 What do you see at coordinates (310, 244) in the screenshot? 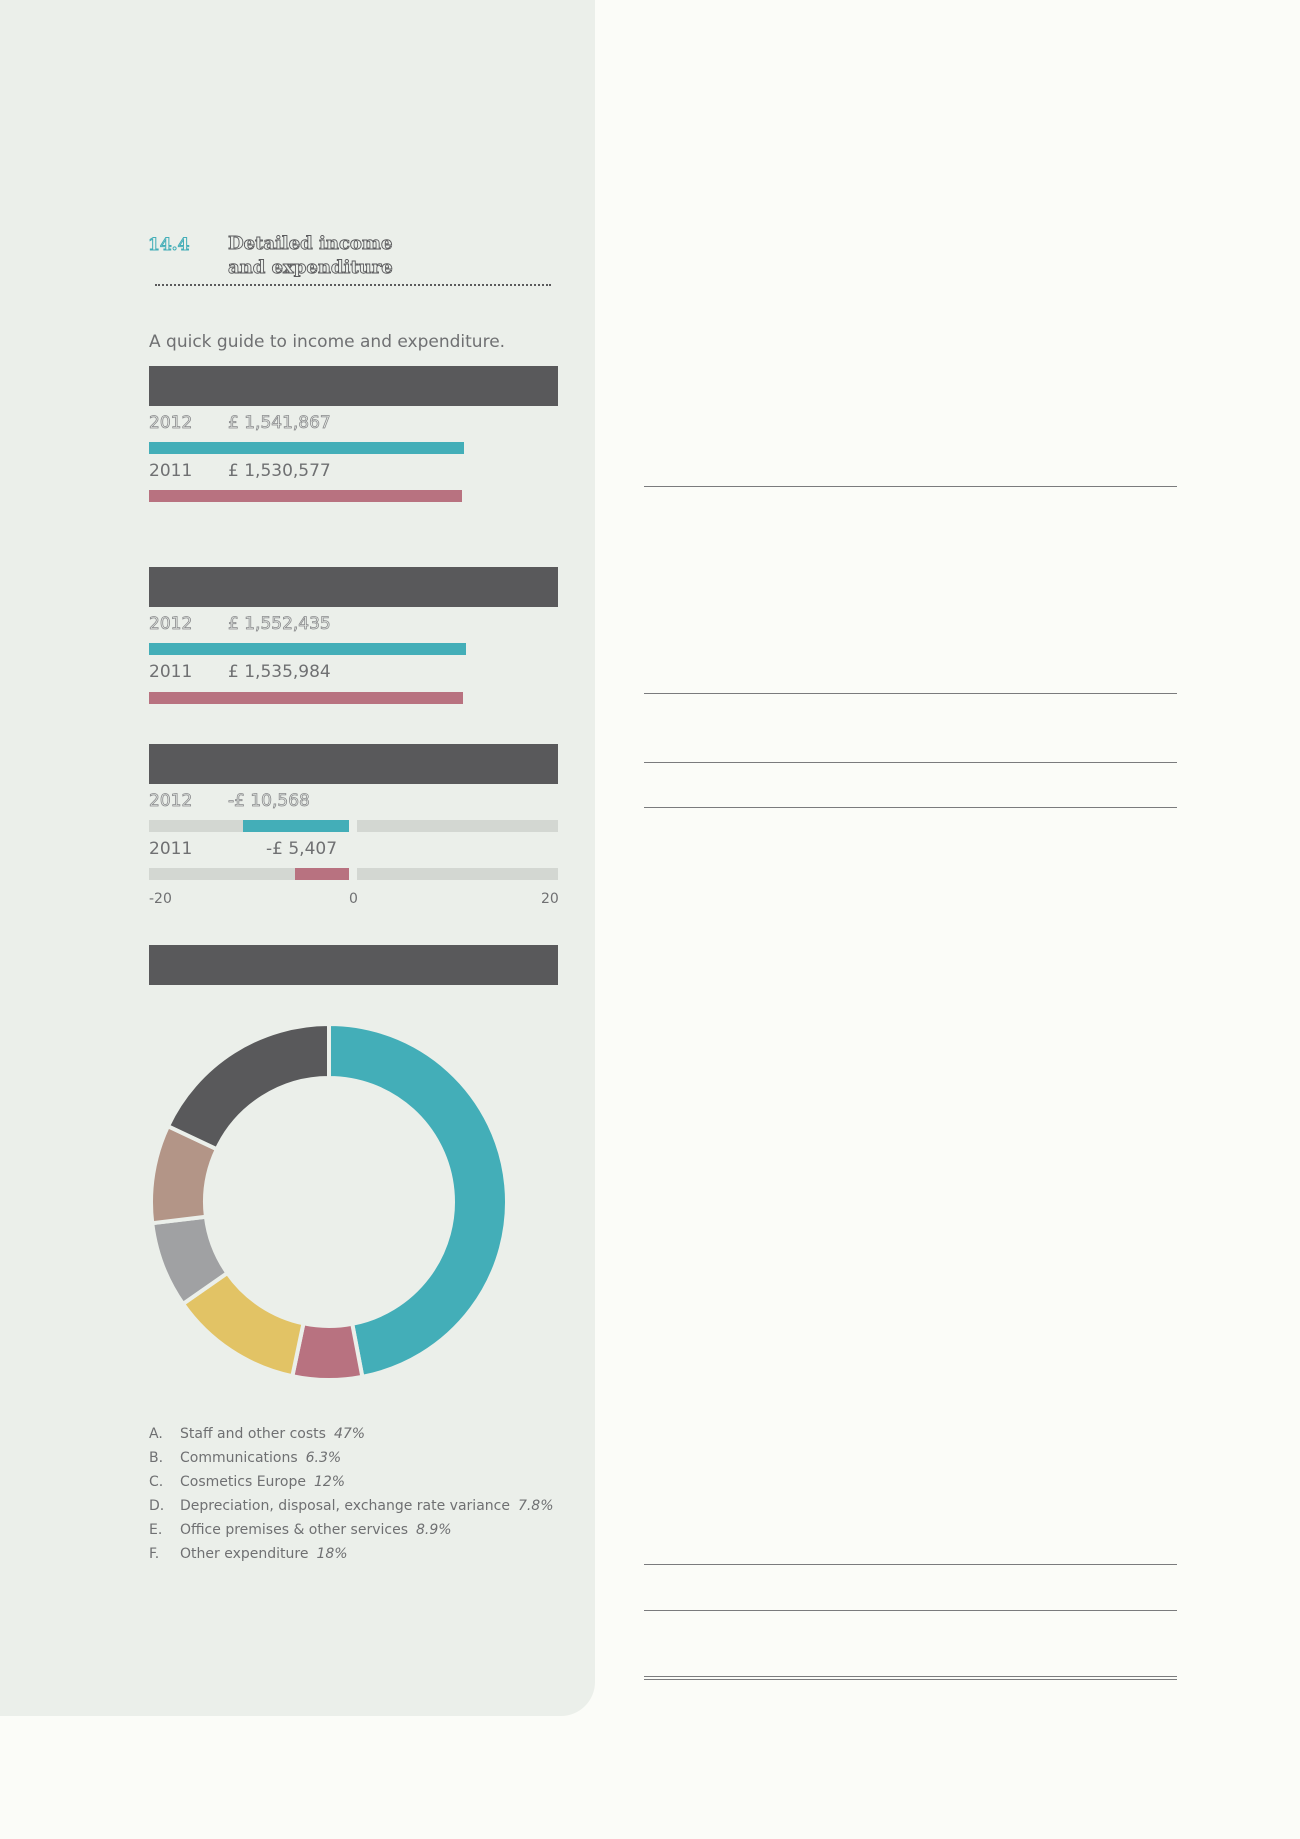
I see `section-title-line1: Detailed income` at bounding box center [310, 244].